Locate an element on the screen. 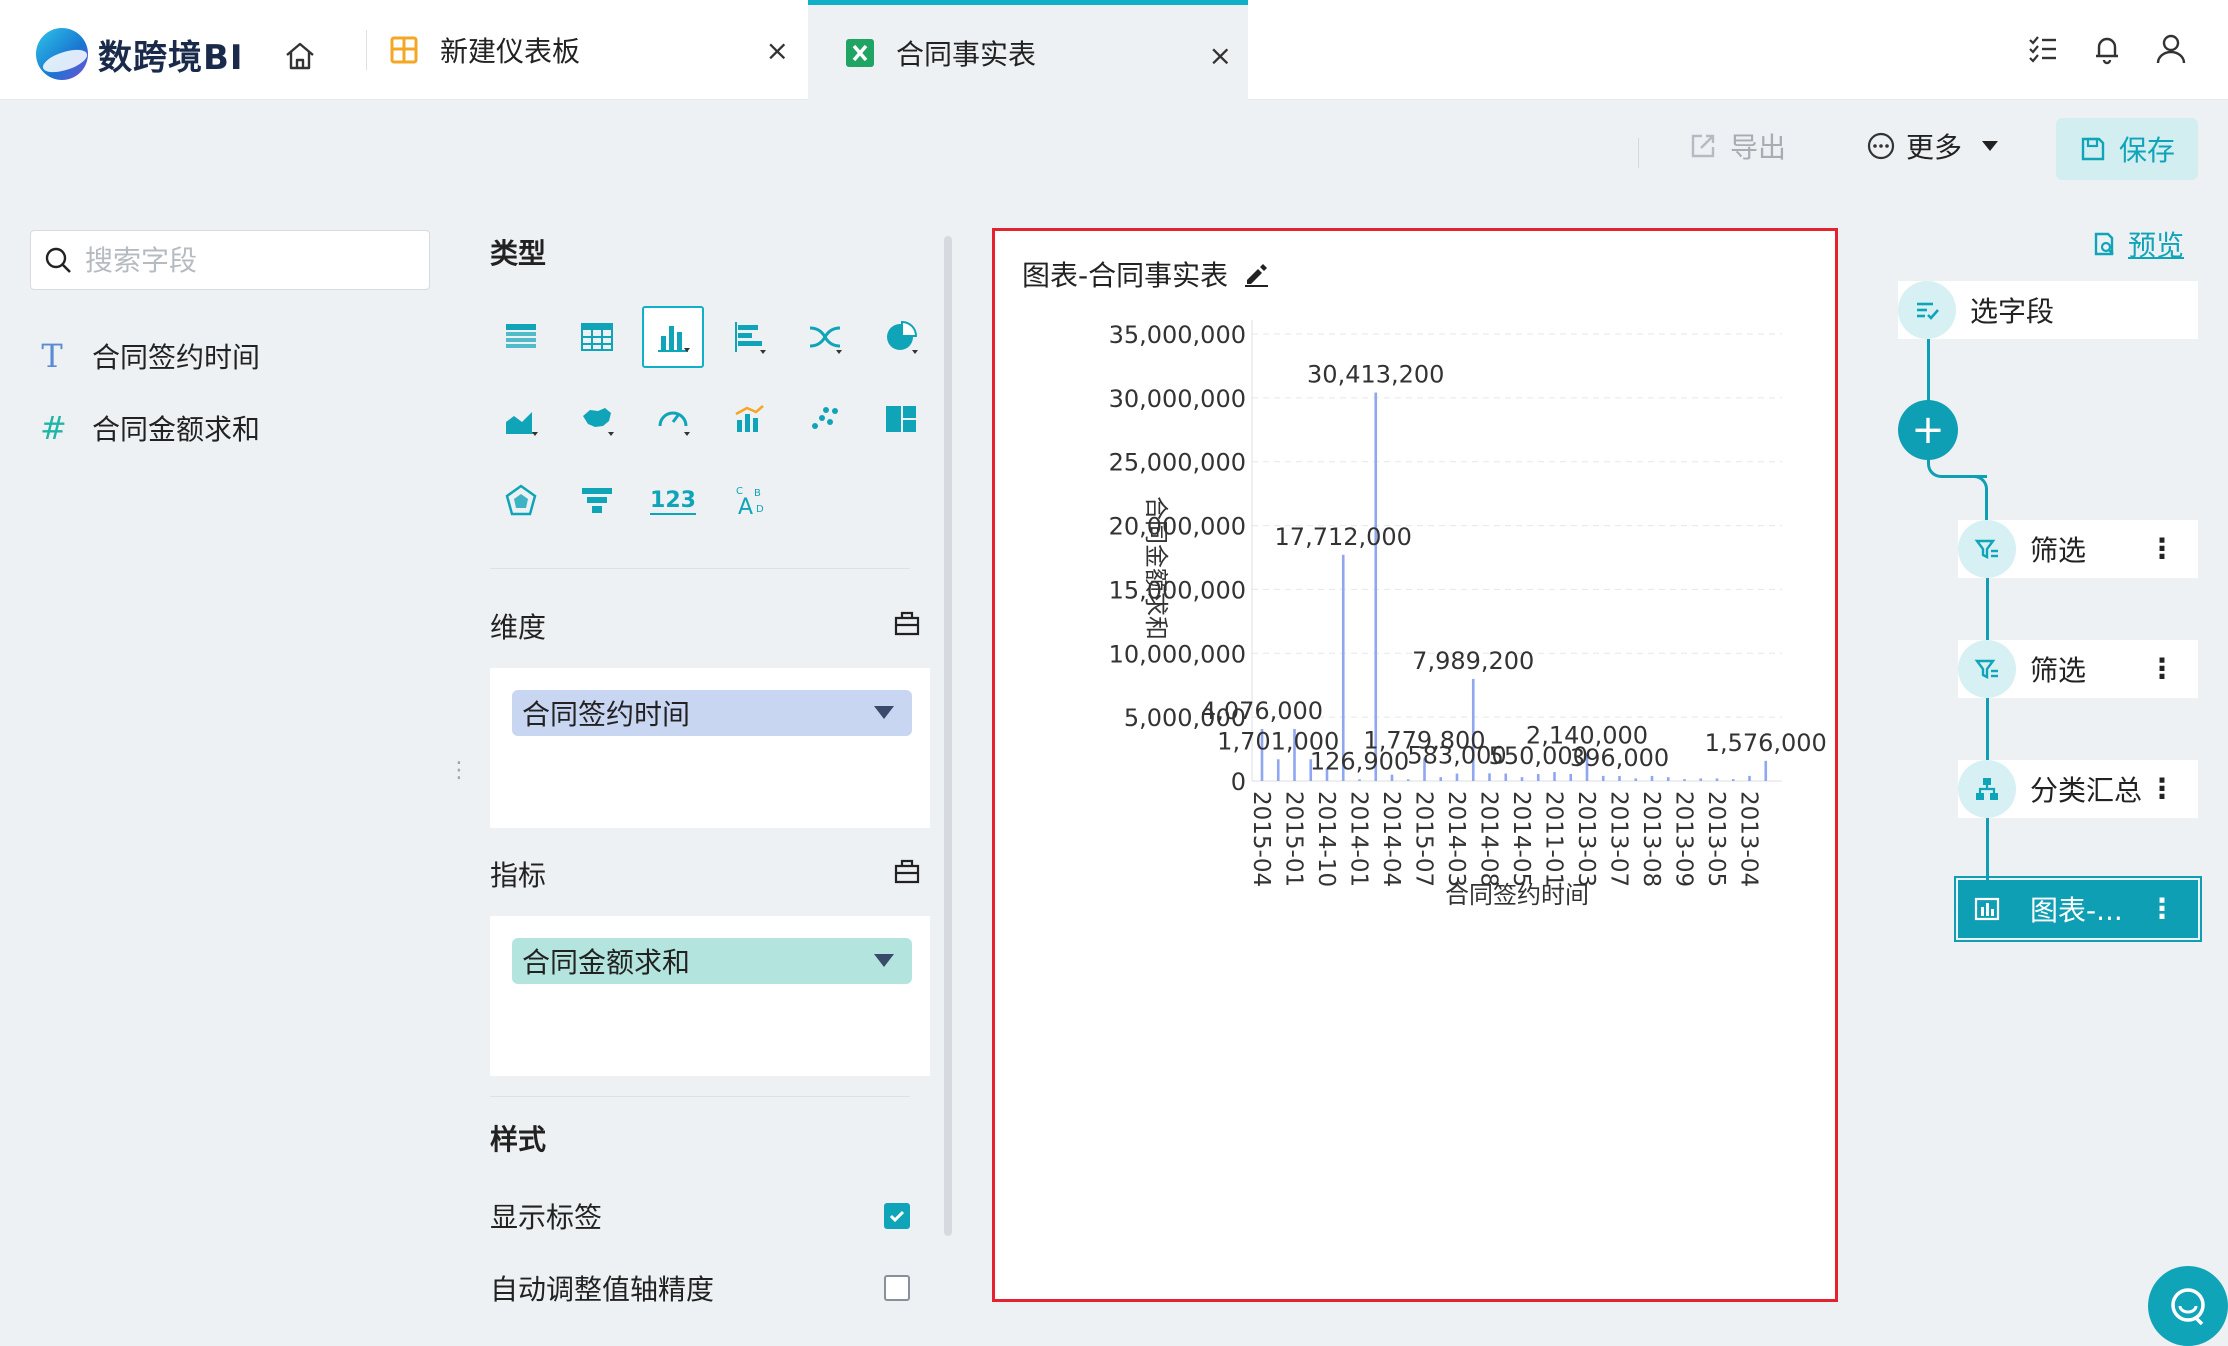  dashboard-icon is located at coordinates (404, 50).